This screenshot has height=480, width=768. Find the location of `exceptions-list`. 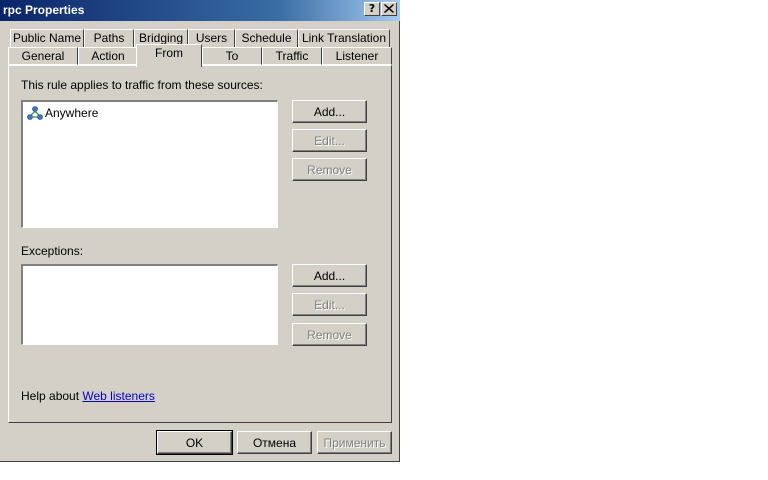

exceptions-list is located at coordinates (149, 304).